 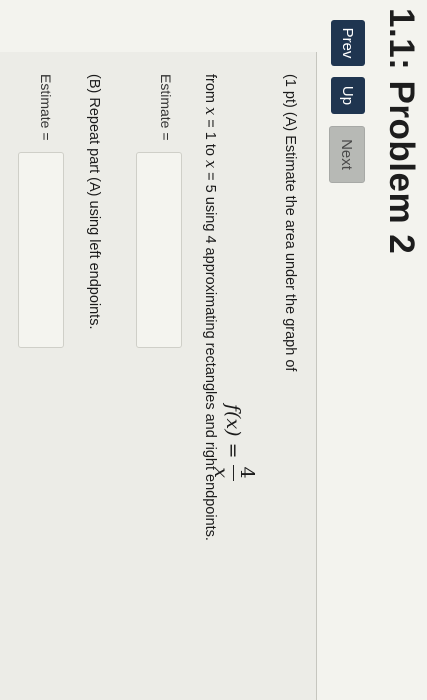 What do you see at coordinates (348, 95) in the screenshot?
I see `up-button: Up` at bounding box center [348, 95].